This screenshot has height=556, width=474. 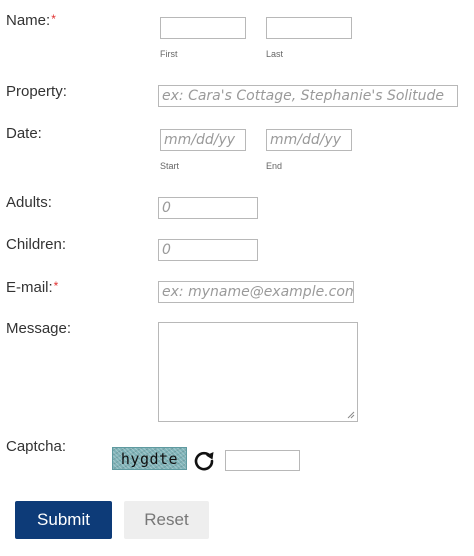 I want to click on captcha-input, so click(x=262, y=460).